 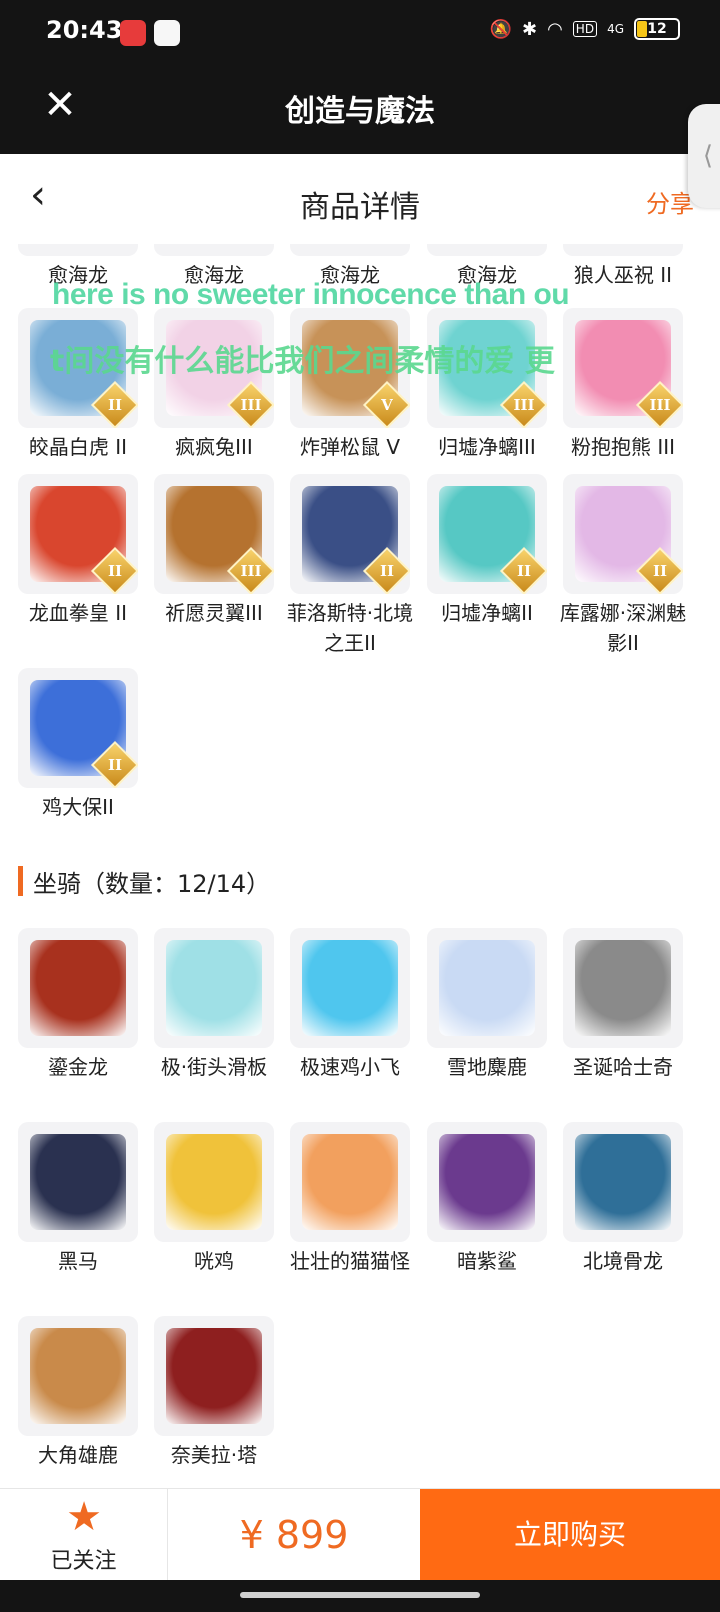 What do you see at coordinates (529, 29) in the screenshot?
I see `bluetooth-icon: ✱` at bounding box center [529, 29].